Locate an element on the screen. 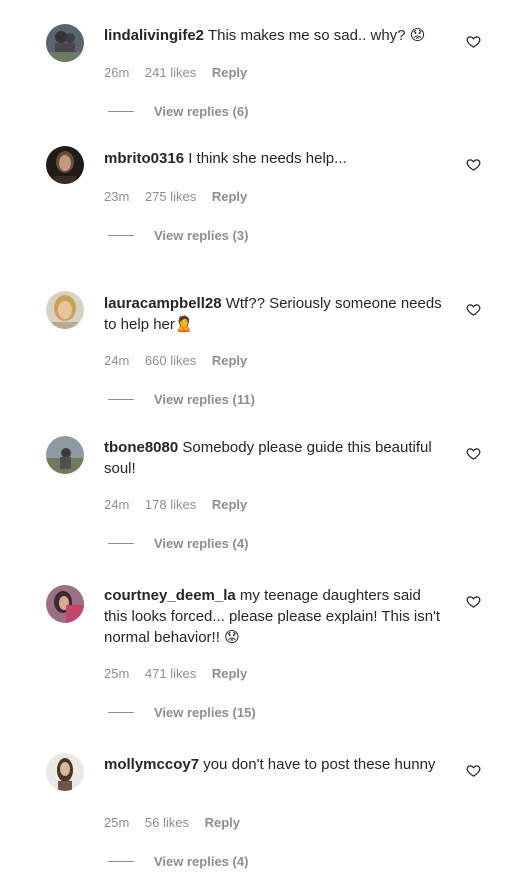 This screenshot has width=520, height=890. comment-username: tbone8080 is located at coordinates (141, 447).